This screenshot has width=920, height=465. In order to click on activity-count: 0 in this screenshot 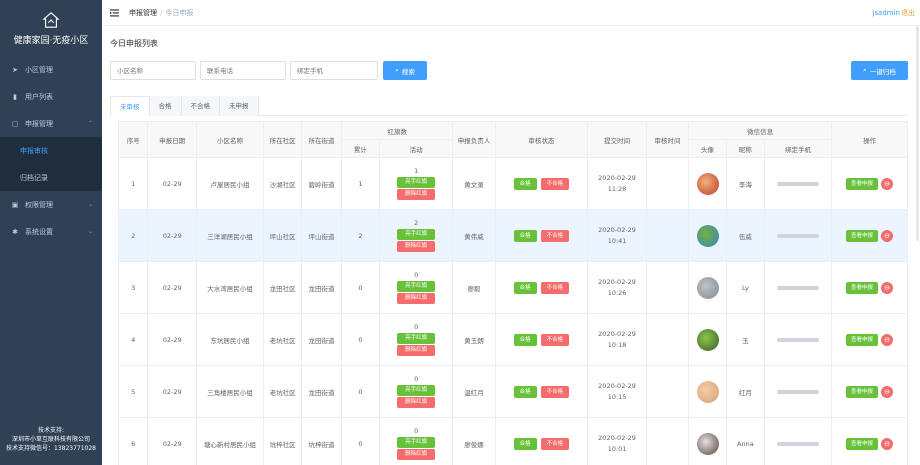, I will do `click(416, 379)`.